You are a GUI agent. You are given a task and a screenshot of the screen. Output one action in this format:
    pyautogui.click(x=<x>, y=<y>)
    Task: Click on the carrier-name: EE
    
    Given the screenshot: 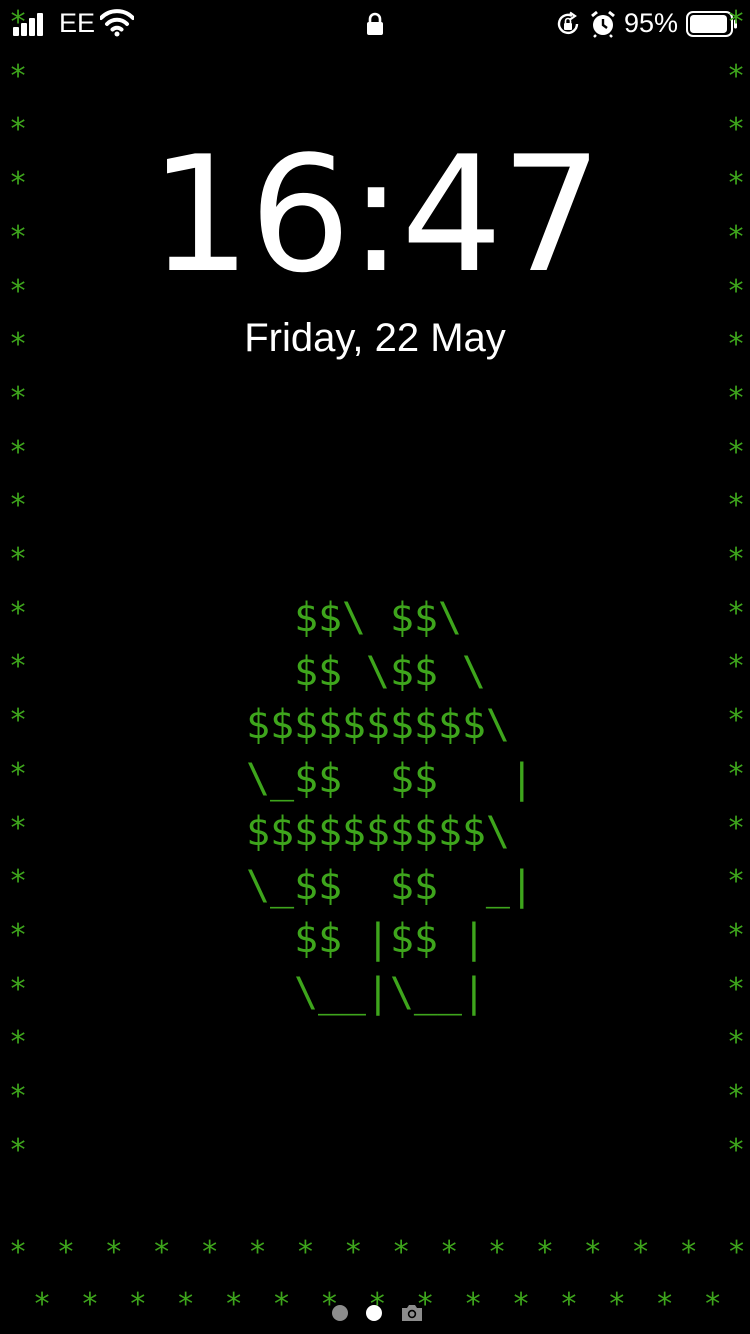 What is the action you would take?
    pyautogui.click(x=77, y=23)
    